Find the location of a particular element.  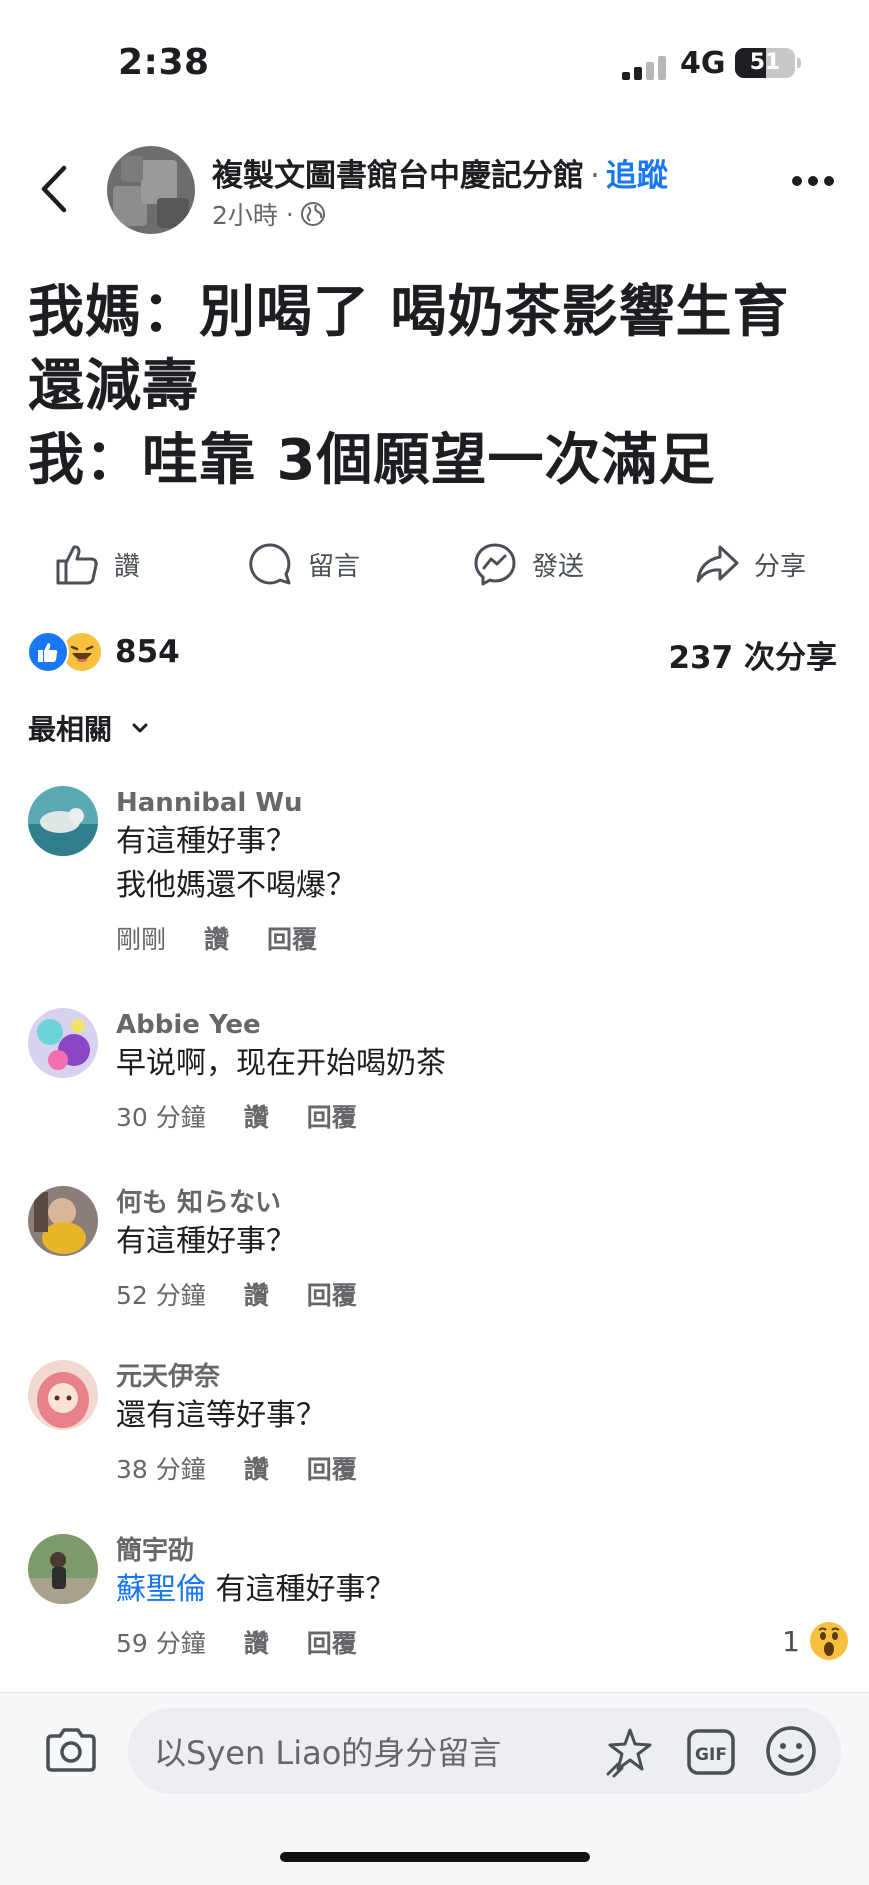

sort-label: 最相關 is located at coordinates (70, 729).